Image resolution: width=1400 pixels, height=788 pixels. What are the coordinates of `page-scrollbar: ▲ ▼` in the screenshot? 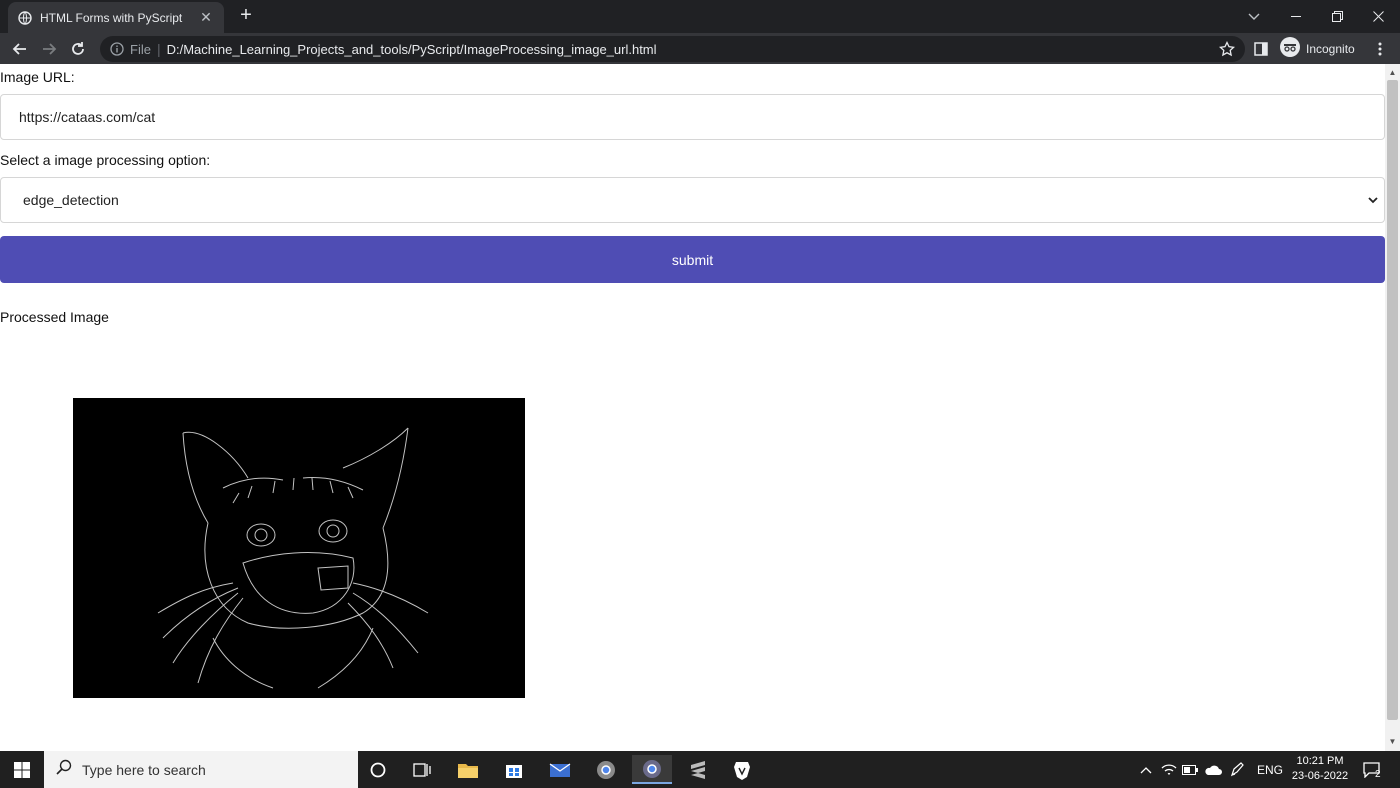 It's located at (1392, 407).